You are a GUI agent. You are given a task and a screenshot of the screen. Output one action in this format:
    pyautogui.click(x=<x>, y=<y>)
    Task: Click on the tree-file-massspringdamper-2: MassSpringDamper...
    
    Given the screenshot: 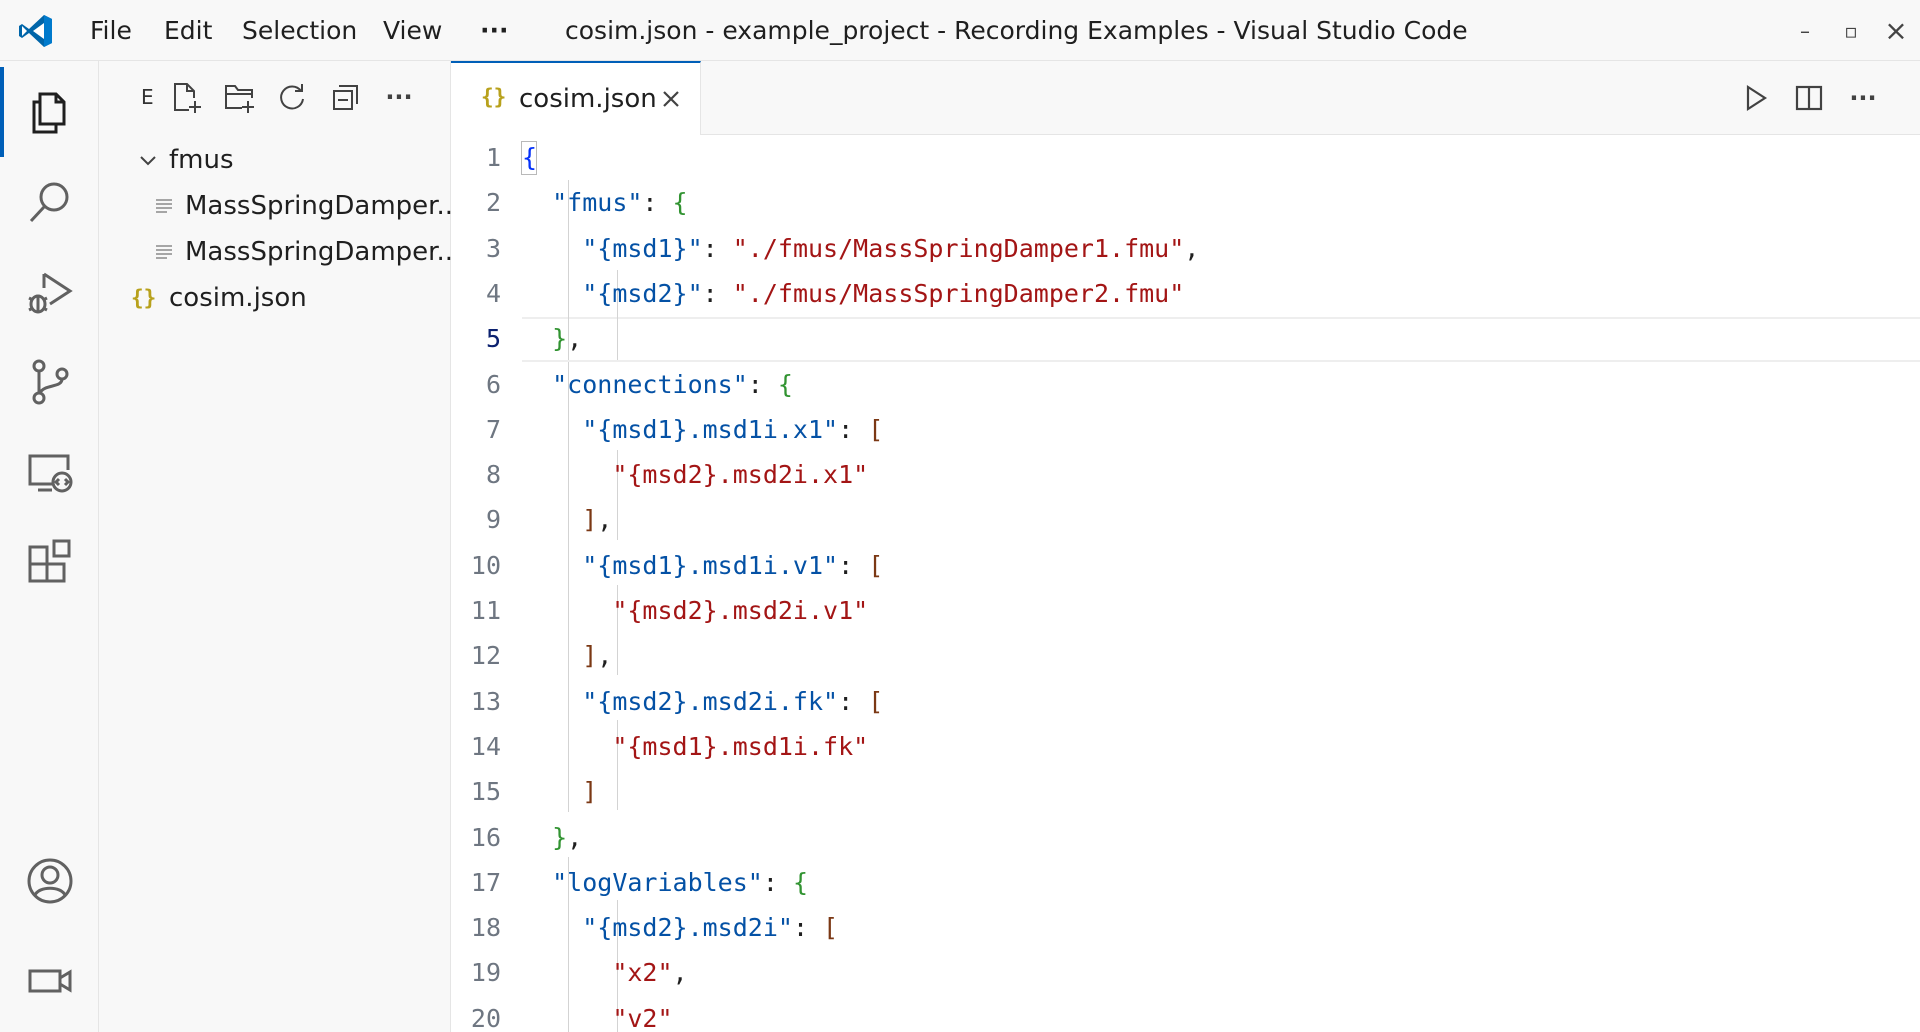 What is the action you would take?
    pyautogui.click(x=280, y=252)
    